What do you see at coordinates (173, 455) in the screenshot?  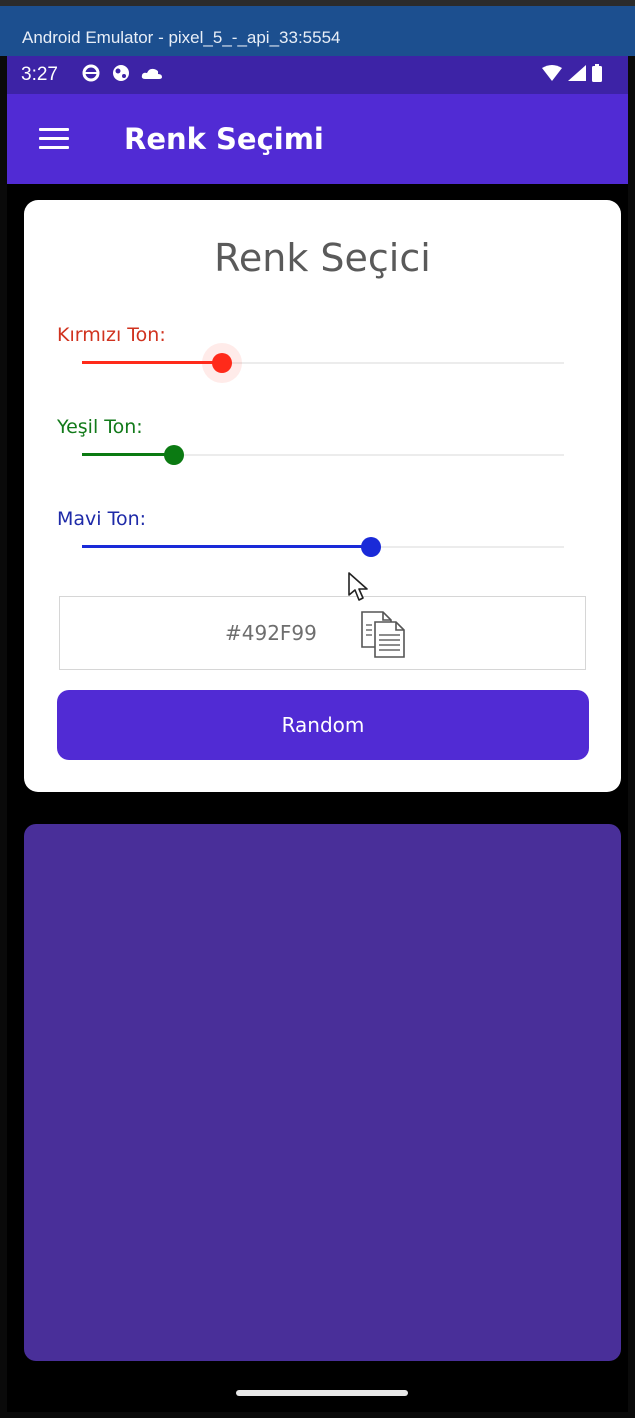 I see `green-slider-thumb` at bounding box center [173, 455].